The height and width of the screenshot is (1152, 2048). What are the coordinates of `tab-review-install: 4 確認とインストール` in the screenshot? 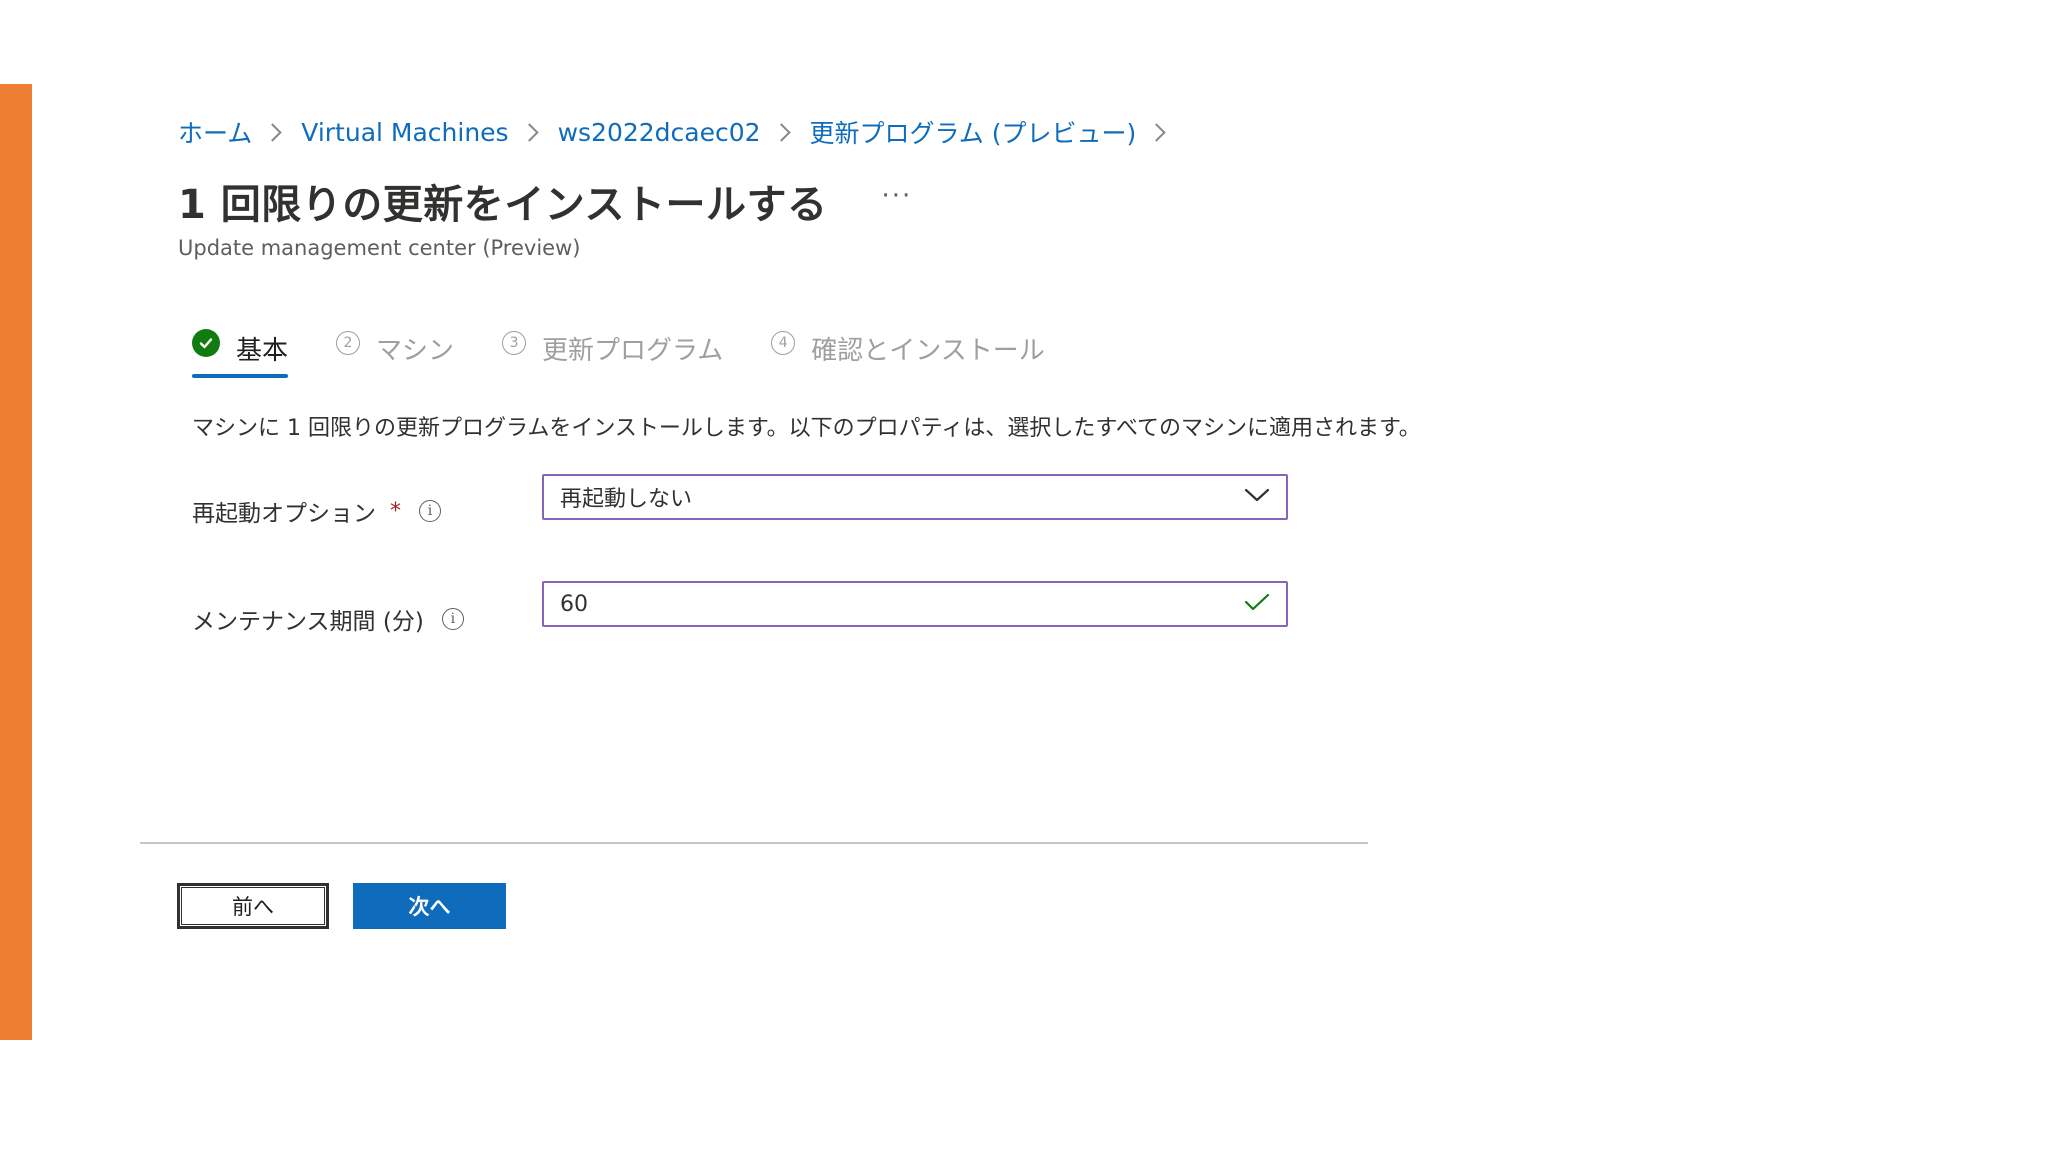 It's located at (908, 348).